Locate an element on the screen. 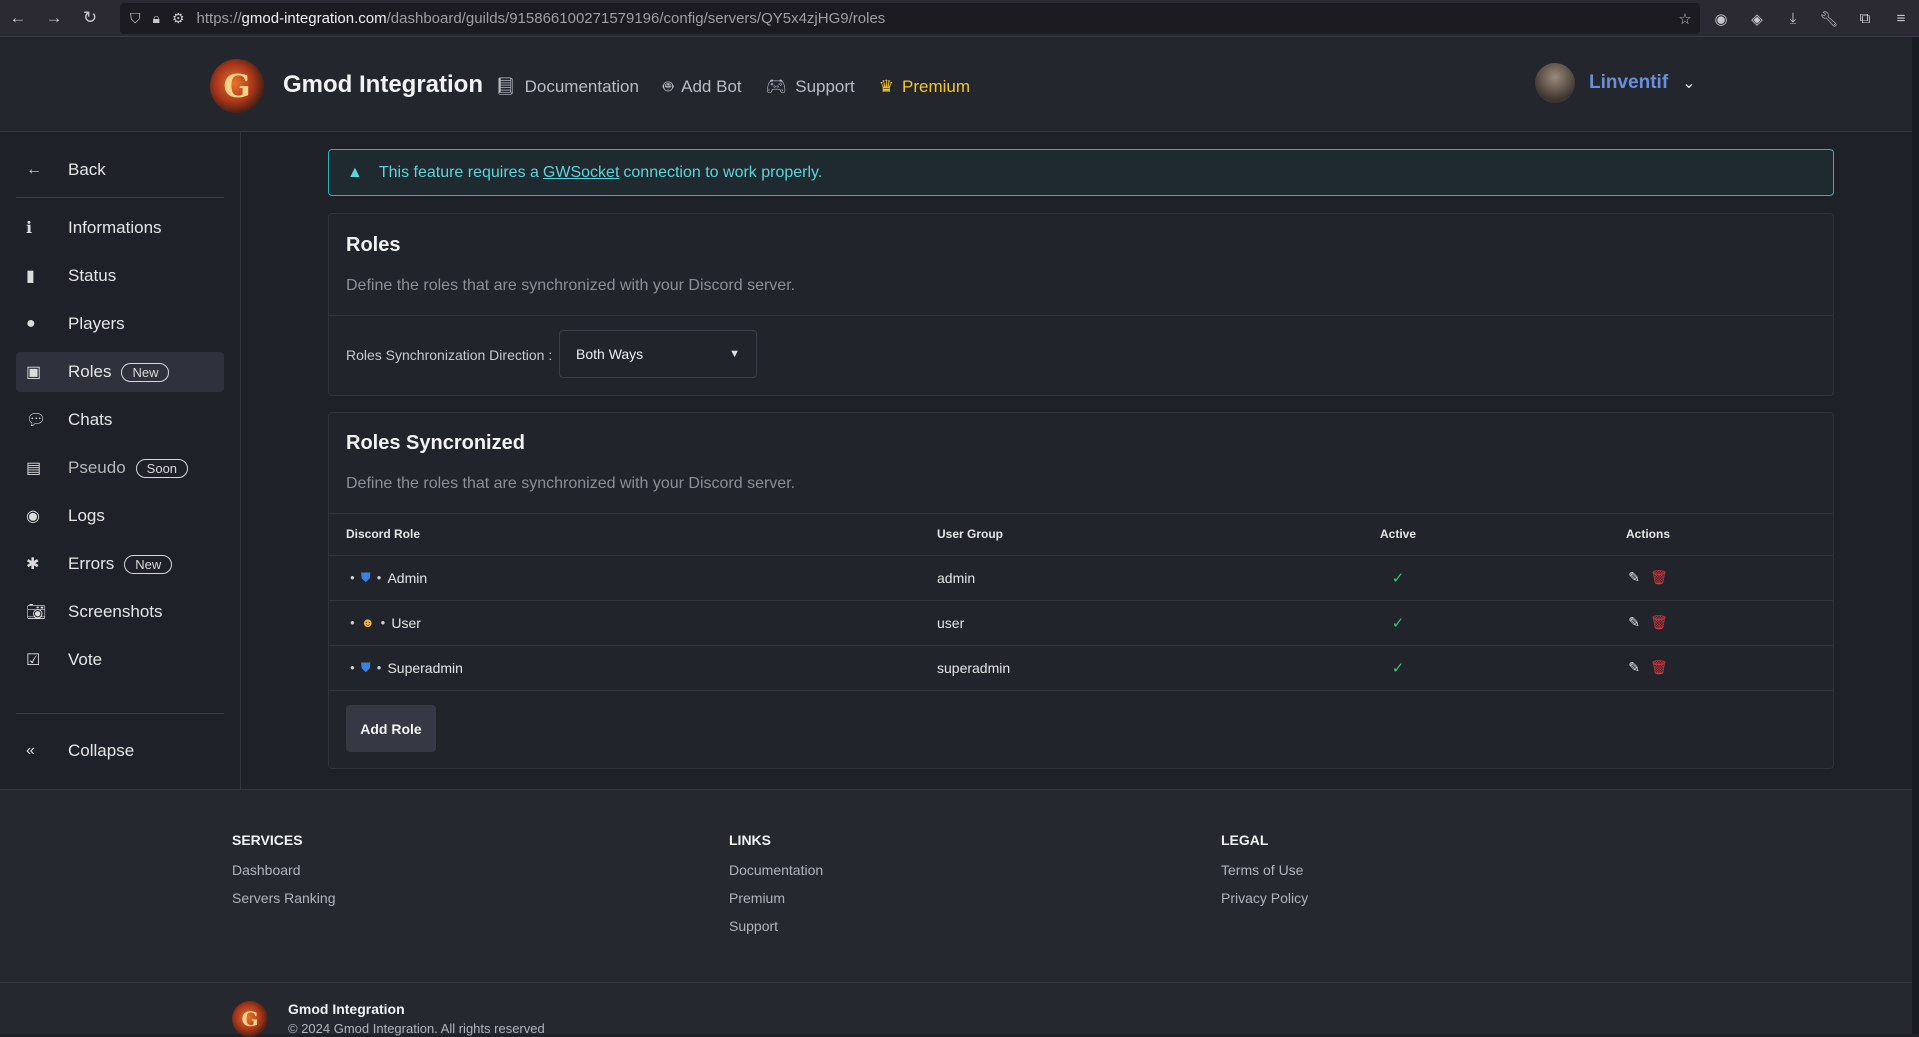 Image resolution: width=1919 pixels, height=1037 pixels. footer-link-dashboard: Dashboard is located at coordinates (284, 876).